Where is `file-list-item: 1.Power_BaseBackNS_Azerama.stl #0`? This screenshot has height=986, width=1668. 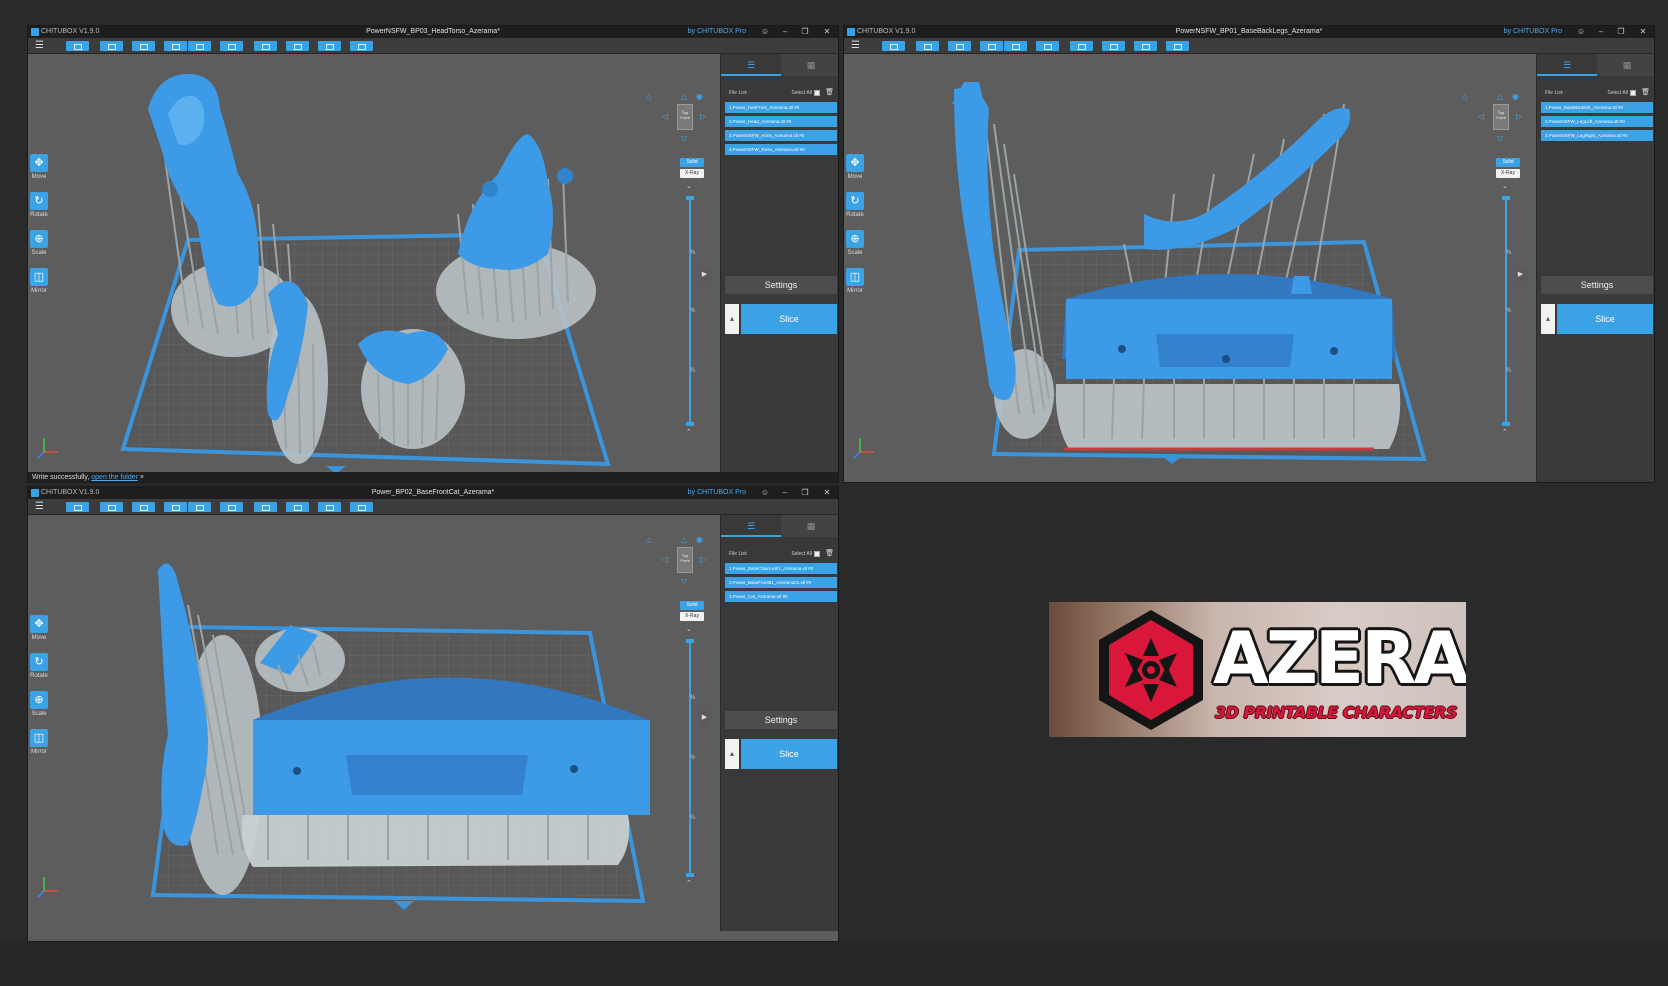 file-list-item: 1.Power_BaseBackNS_Azerama.stl #0 is located at coordinates (1597, 107).